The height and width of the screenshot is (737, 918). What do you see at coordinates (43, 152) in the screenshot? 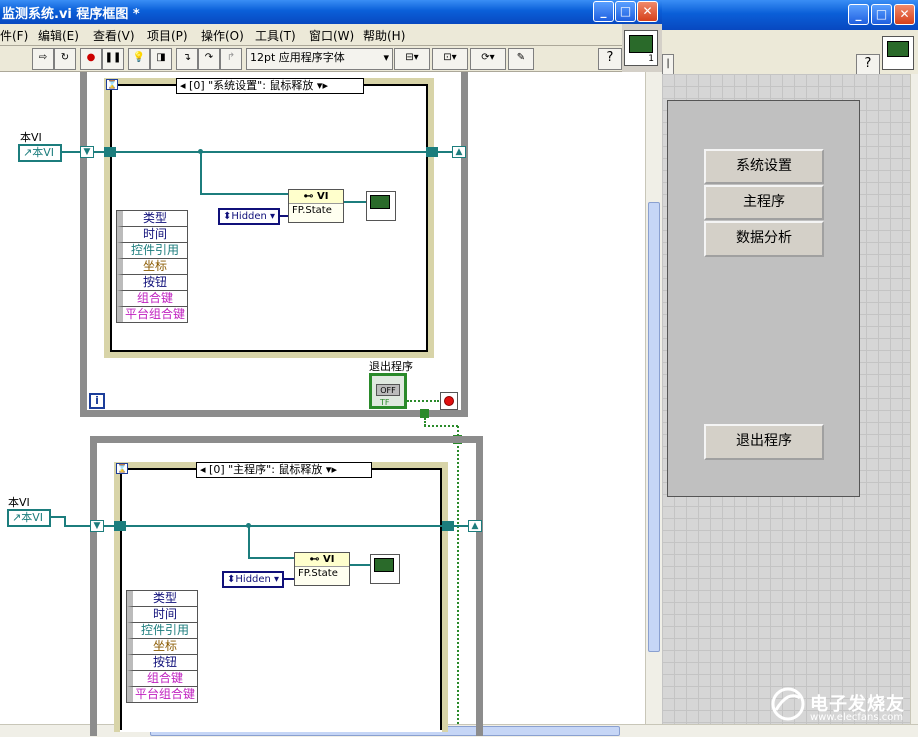
I see `vi-ref-terminal-1-label: 本VI` at bounding box center [43, 152].